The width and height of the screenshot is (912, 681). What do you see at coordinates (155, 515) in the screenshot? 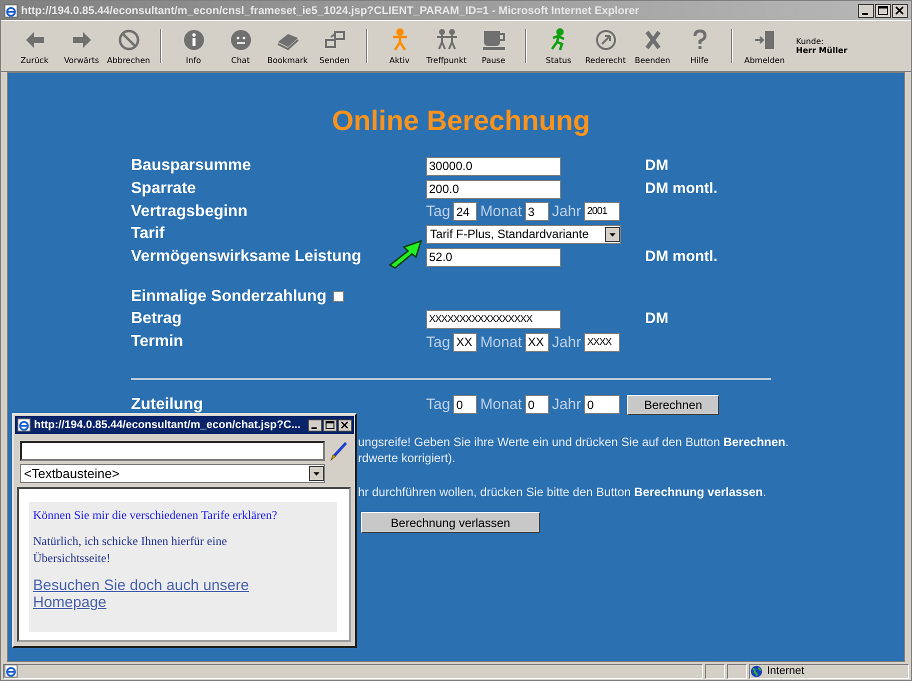
I see `chat-message: Können Sie mir die verschiedenen Tarife erklären?` at bounding box center [155, 515].